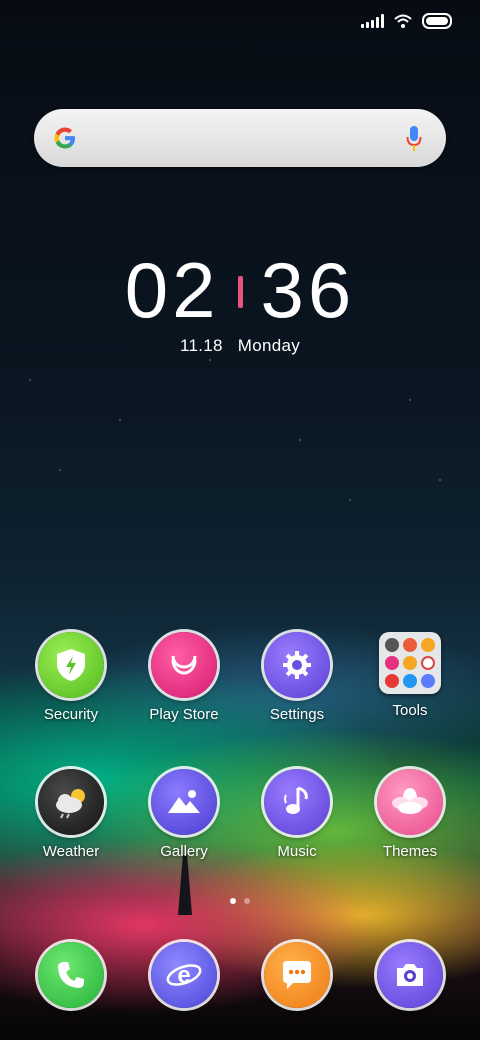 The width and height of the screenshot is (480, 1040). I want to click on app-weather: Weather, so click(71, 814).